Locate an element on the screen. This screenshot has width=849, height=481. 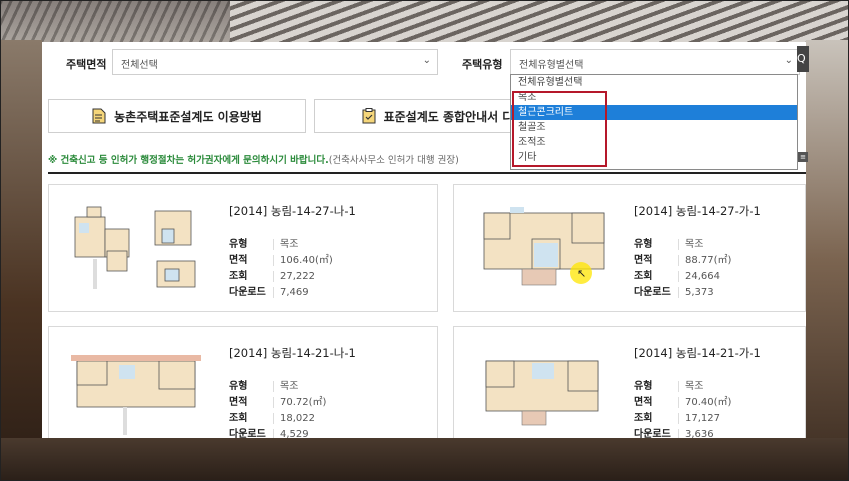
area-select: 전체선택 ⌄ is located at coordinates (275, 62).